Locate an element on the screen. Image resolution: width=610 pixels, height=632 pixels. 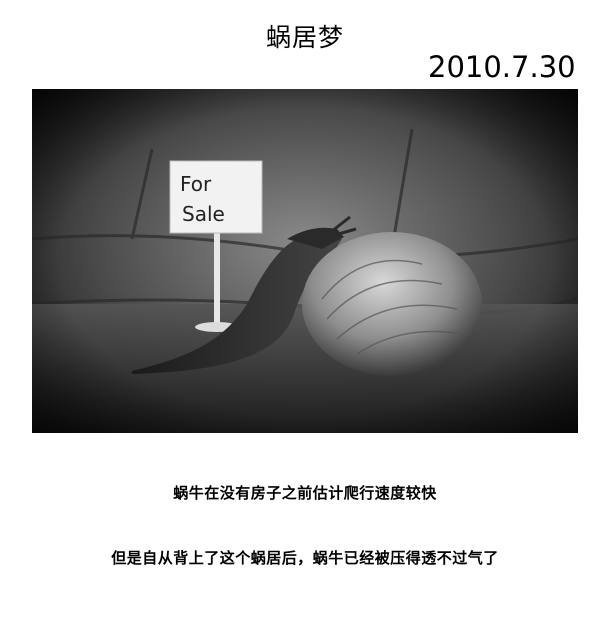
page-title: 蜗居梦 is located at coordinates (304, 37).